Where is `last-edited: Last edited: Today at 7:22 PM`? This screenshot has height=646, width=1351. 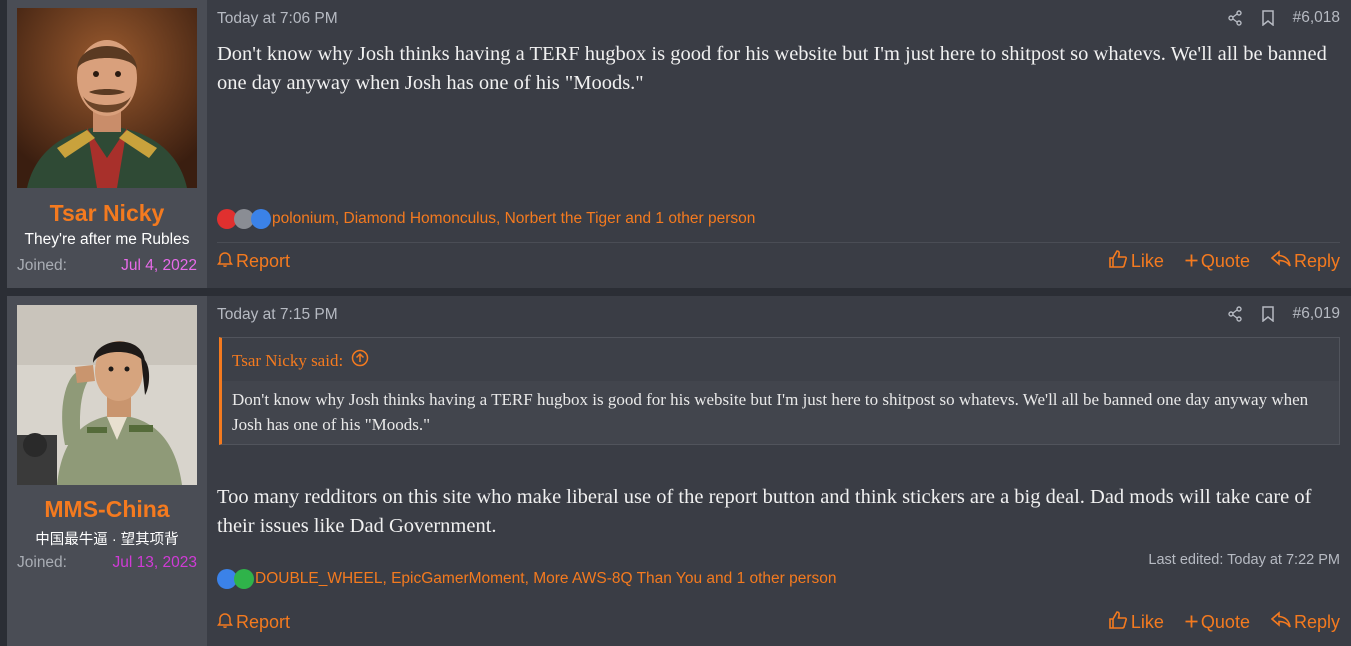
last-edited: Last edited: Today at 7:22 PM is located at coordinates (1244, 560).